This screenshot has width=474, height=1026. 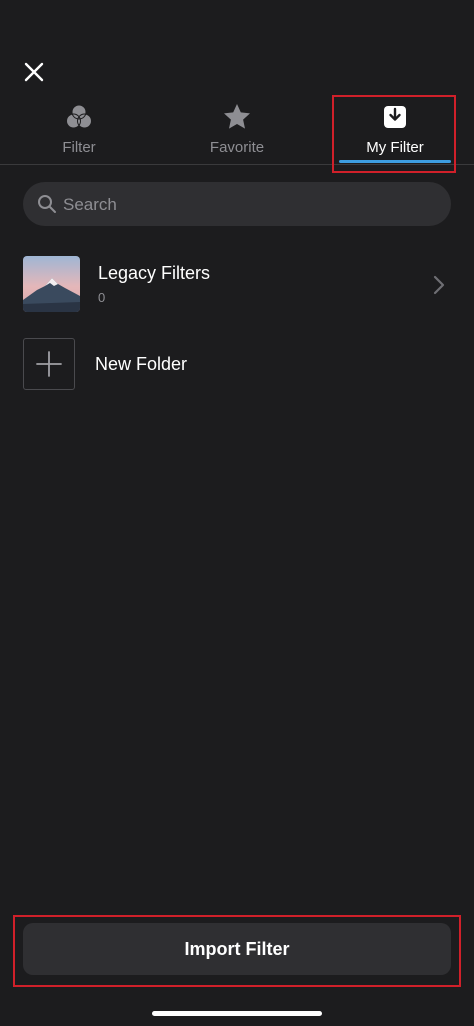 I want to click on star-icon, so click(x=237, y=116).